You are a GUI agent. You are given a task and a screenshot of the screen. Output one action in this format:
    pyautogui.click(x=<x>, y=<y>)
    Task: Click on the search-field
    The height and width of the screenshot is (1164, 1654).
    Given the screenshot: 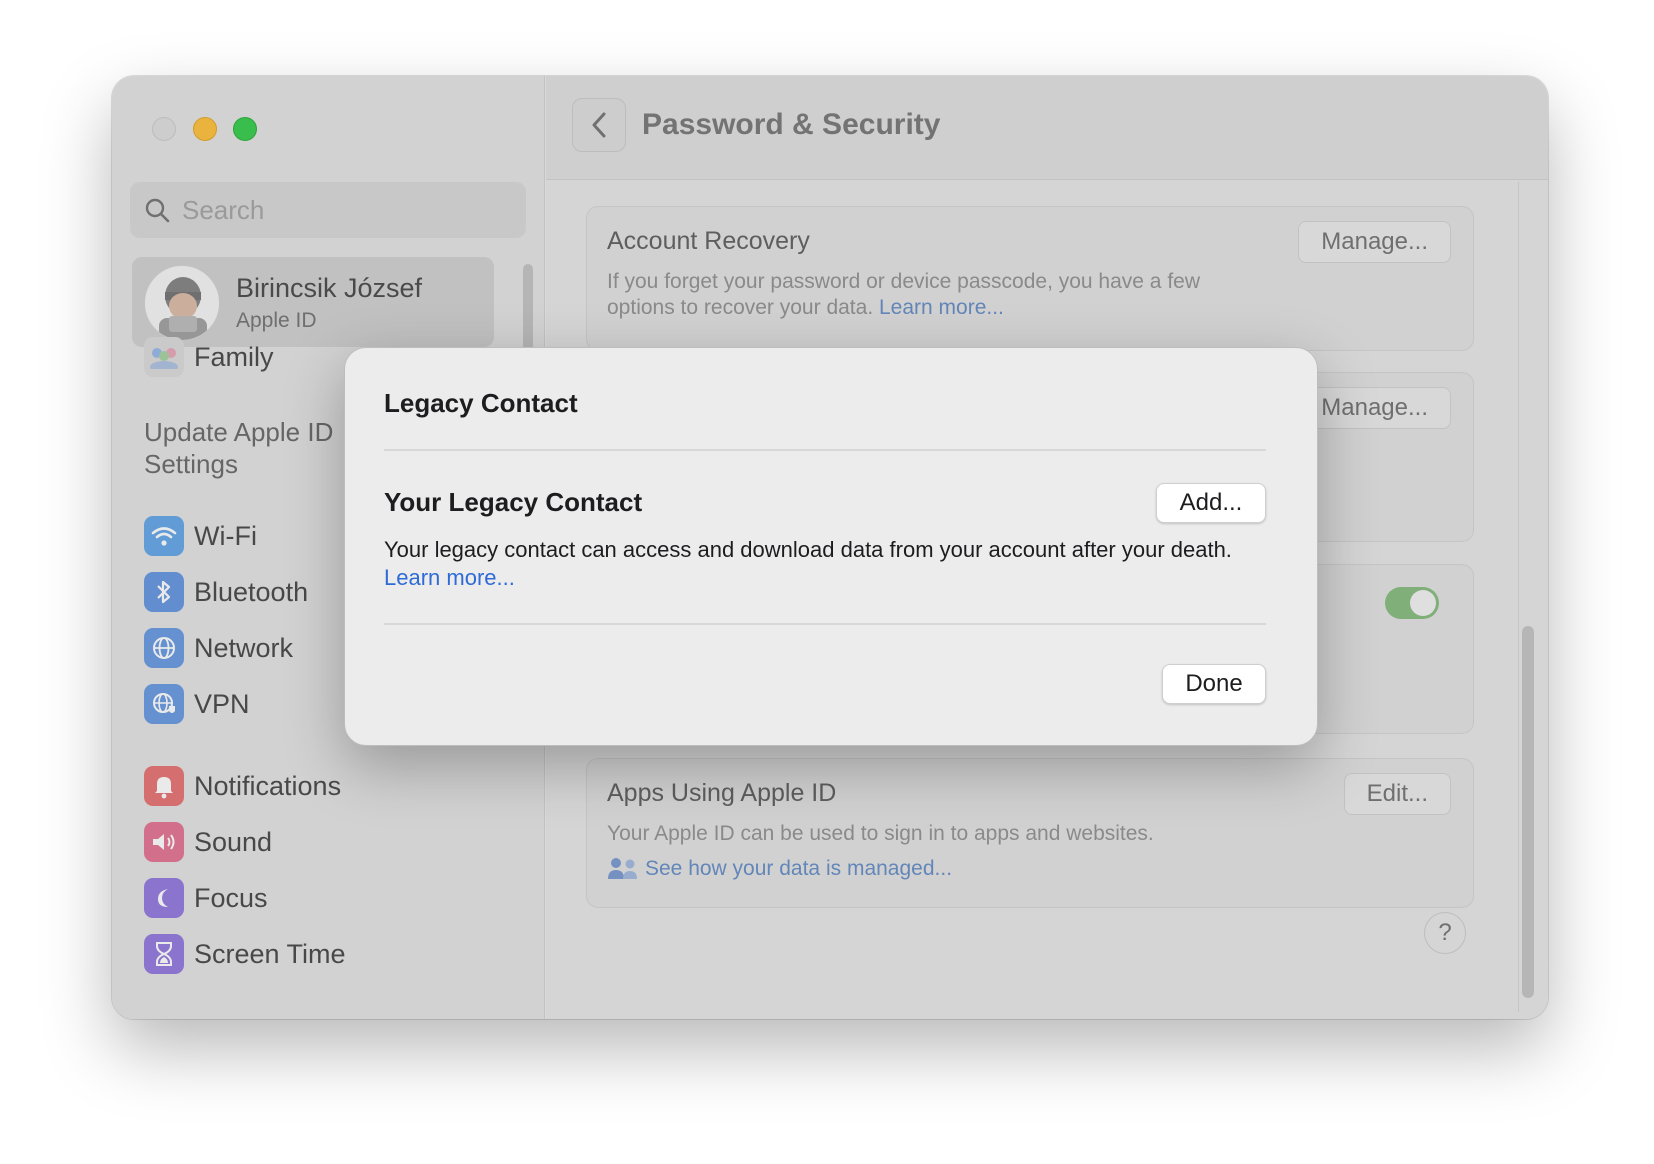 What is the action you would take?
    pyautogui.click(x=328, y=210)
    